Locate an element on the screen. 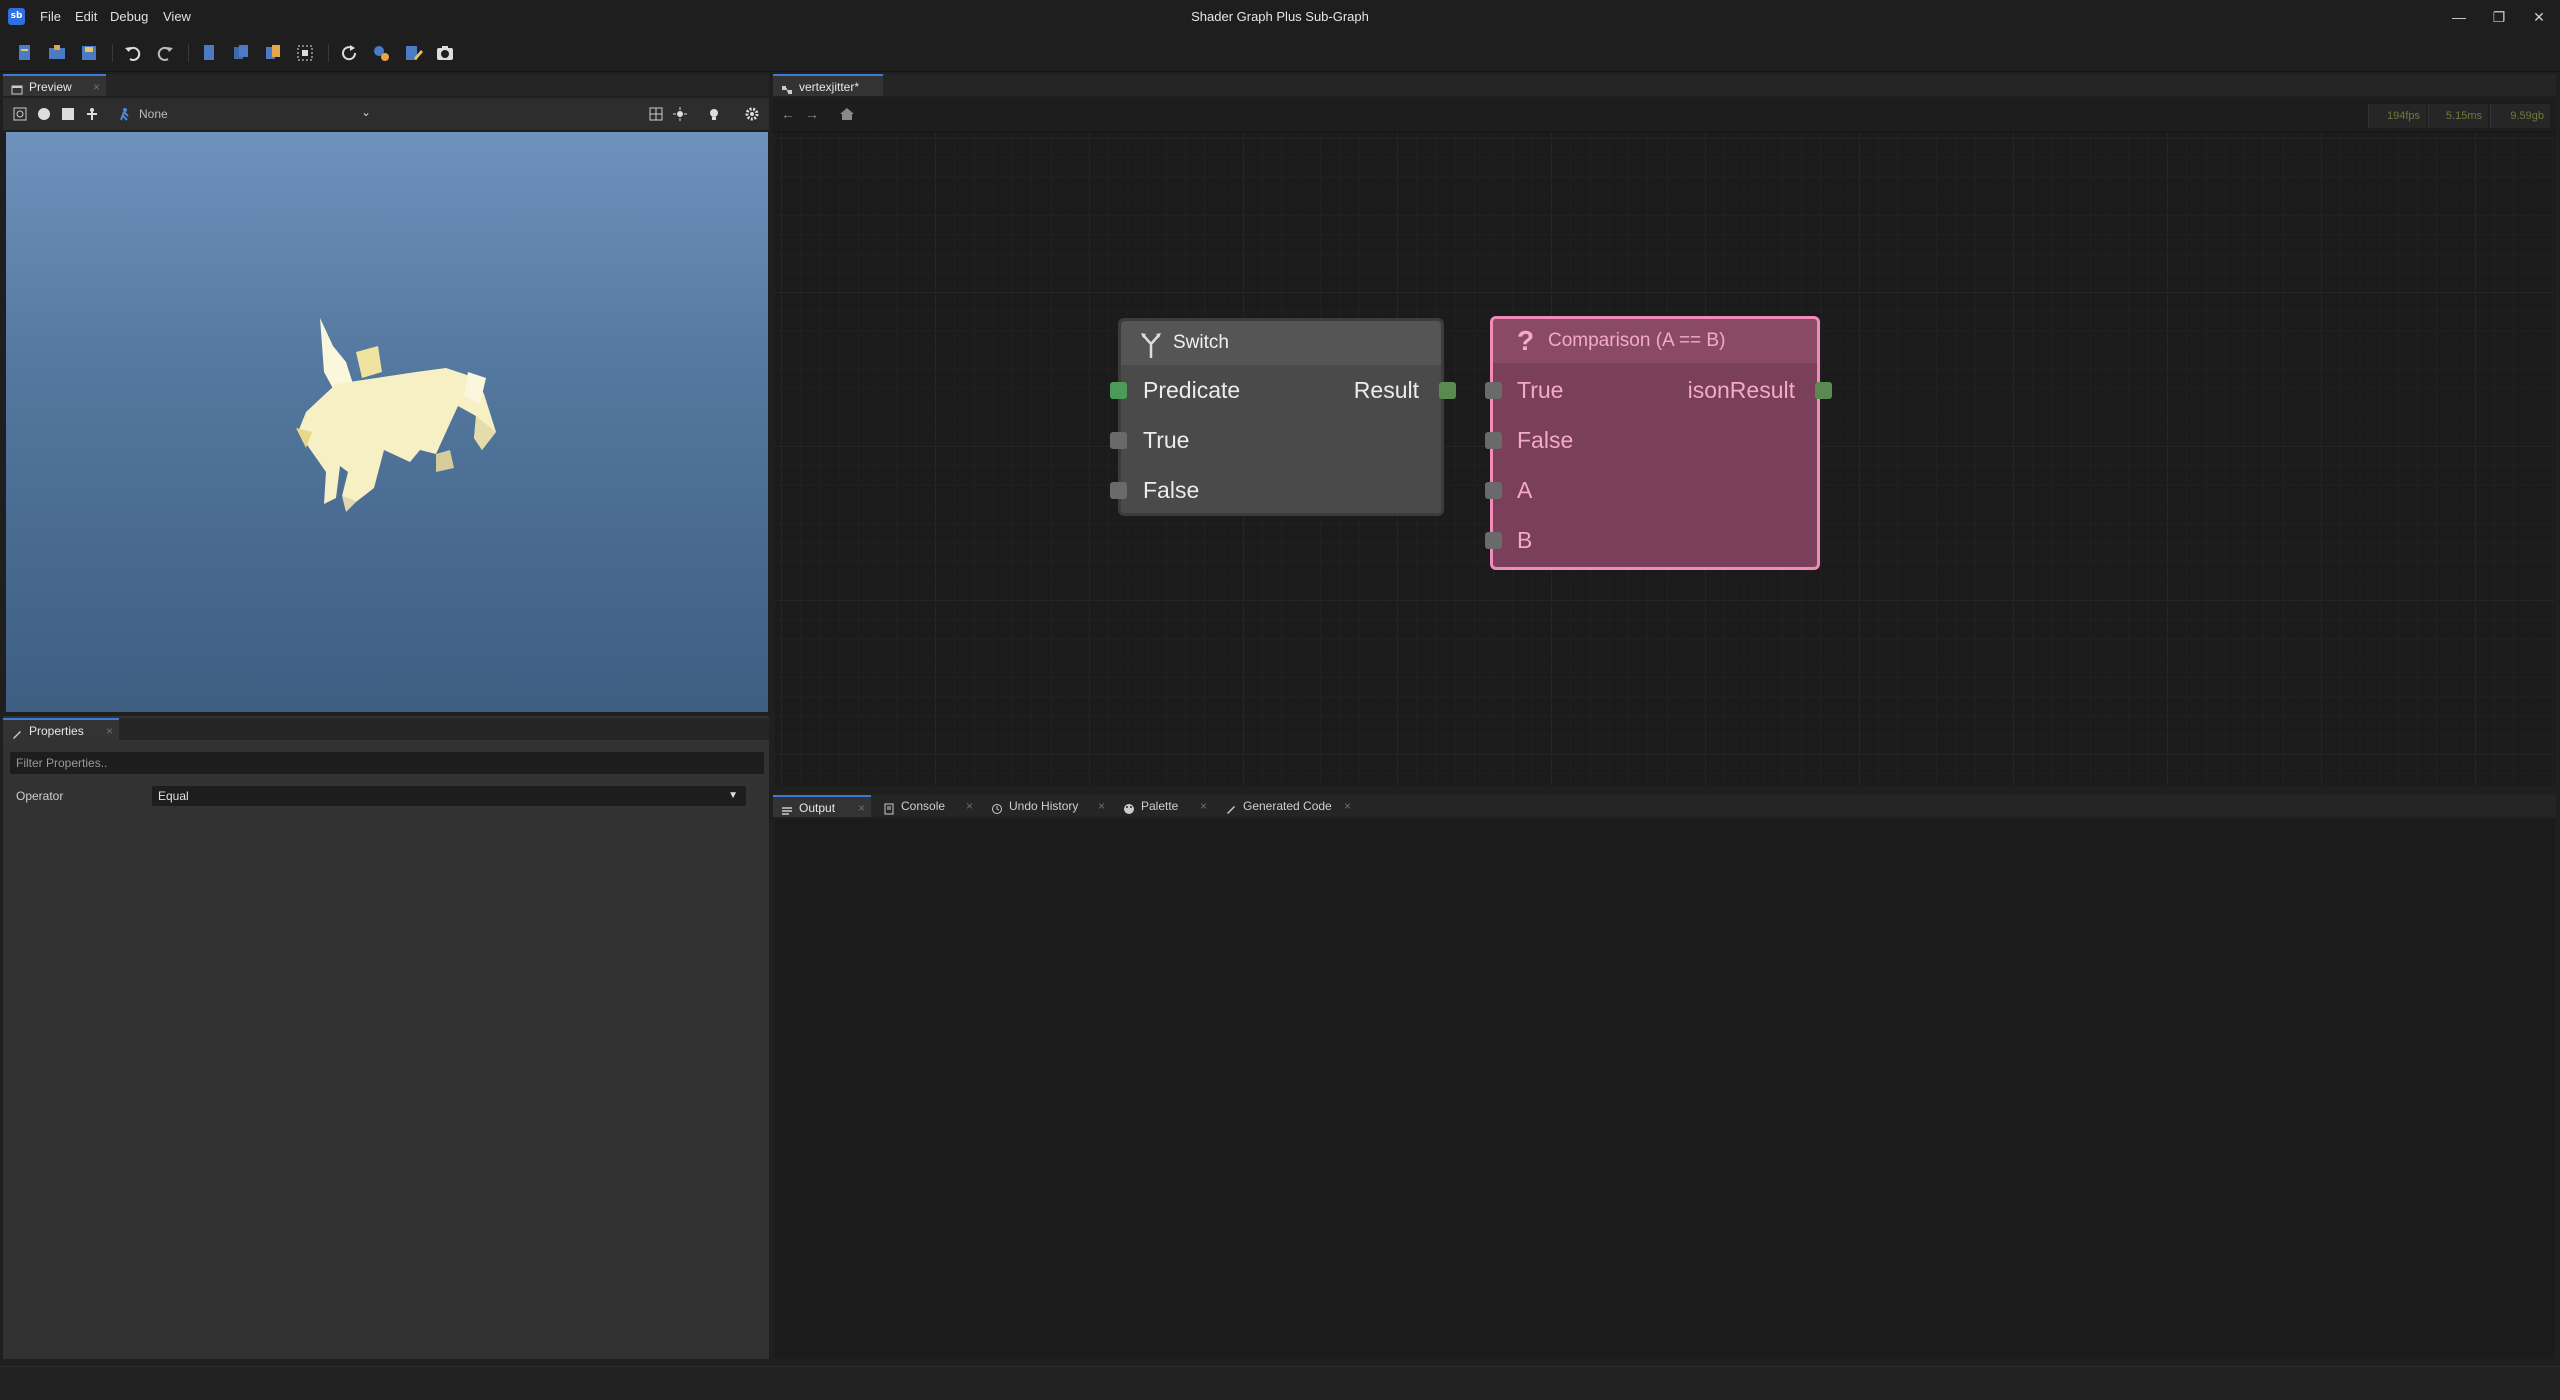 Image resolution: width=2560 pixels, height=1400 pixels. cube-icon is located at coordinates (68, 116).